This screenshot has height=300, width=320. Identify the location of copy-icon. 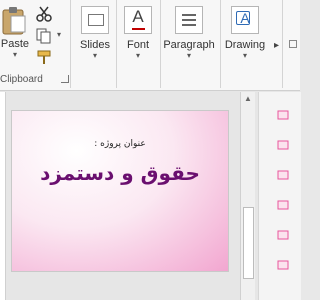
(45, 36).